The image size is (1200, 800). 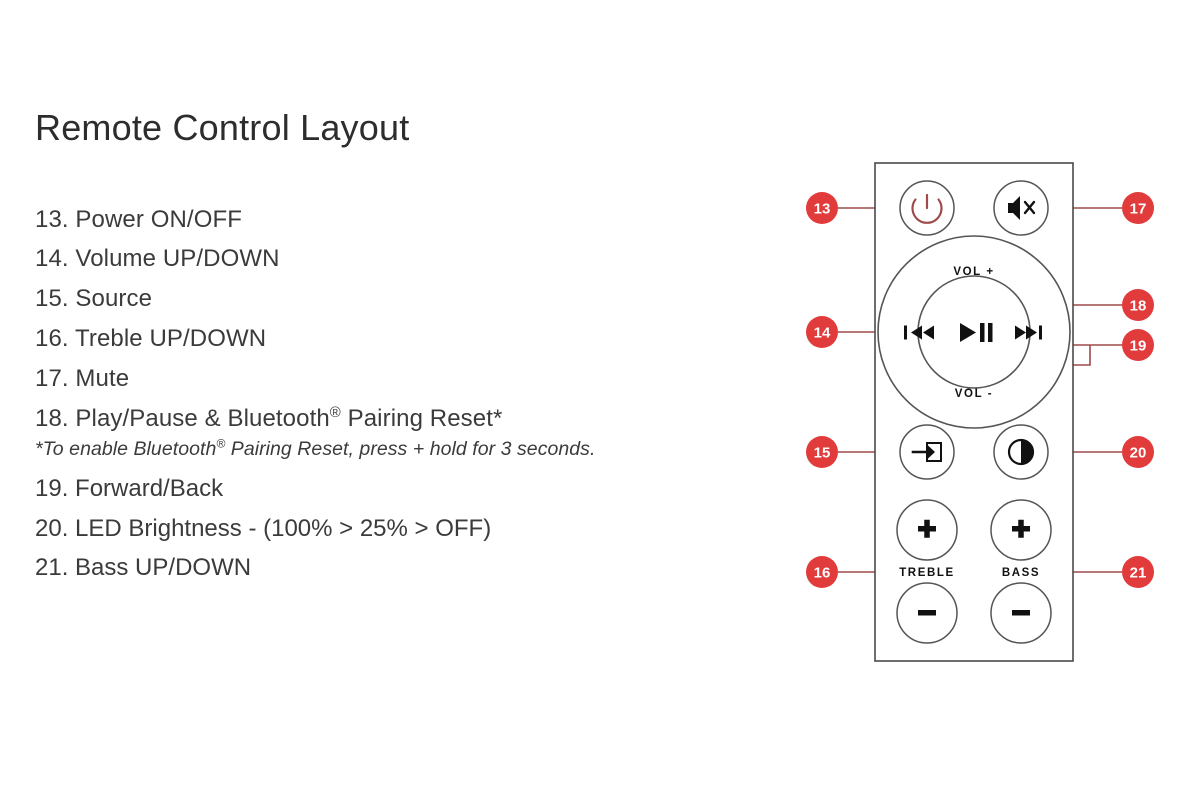 What do you see at coordinates (138, 219) in the screenshot?
I see `list-item-13: 13. Power ON/OFF` at bounding box center [138, 219].